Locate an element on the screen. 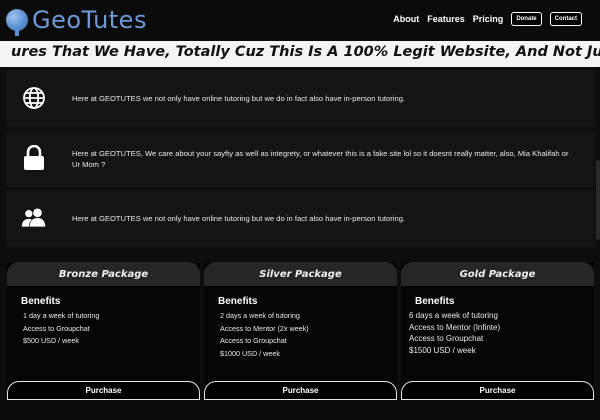  nav-features-link: Features is located at coordinates (446, 19).